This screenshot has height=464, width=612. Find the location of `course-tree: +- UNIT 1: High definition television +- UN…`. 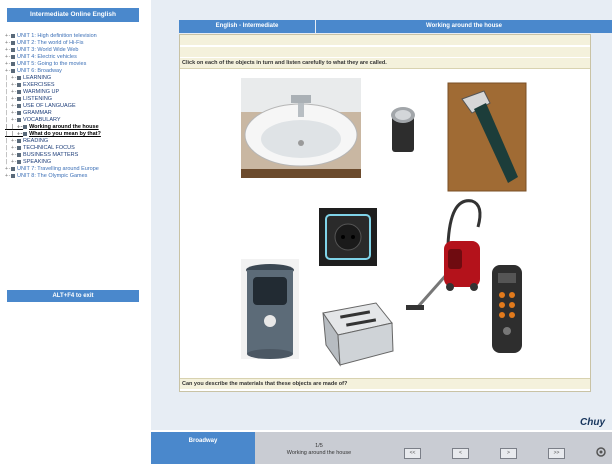

course-tree: +- UNIT 1: High definition television +- UN… is located at coordinates (76, 106).